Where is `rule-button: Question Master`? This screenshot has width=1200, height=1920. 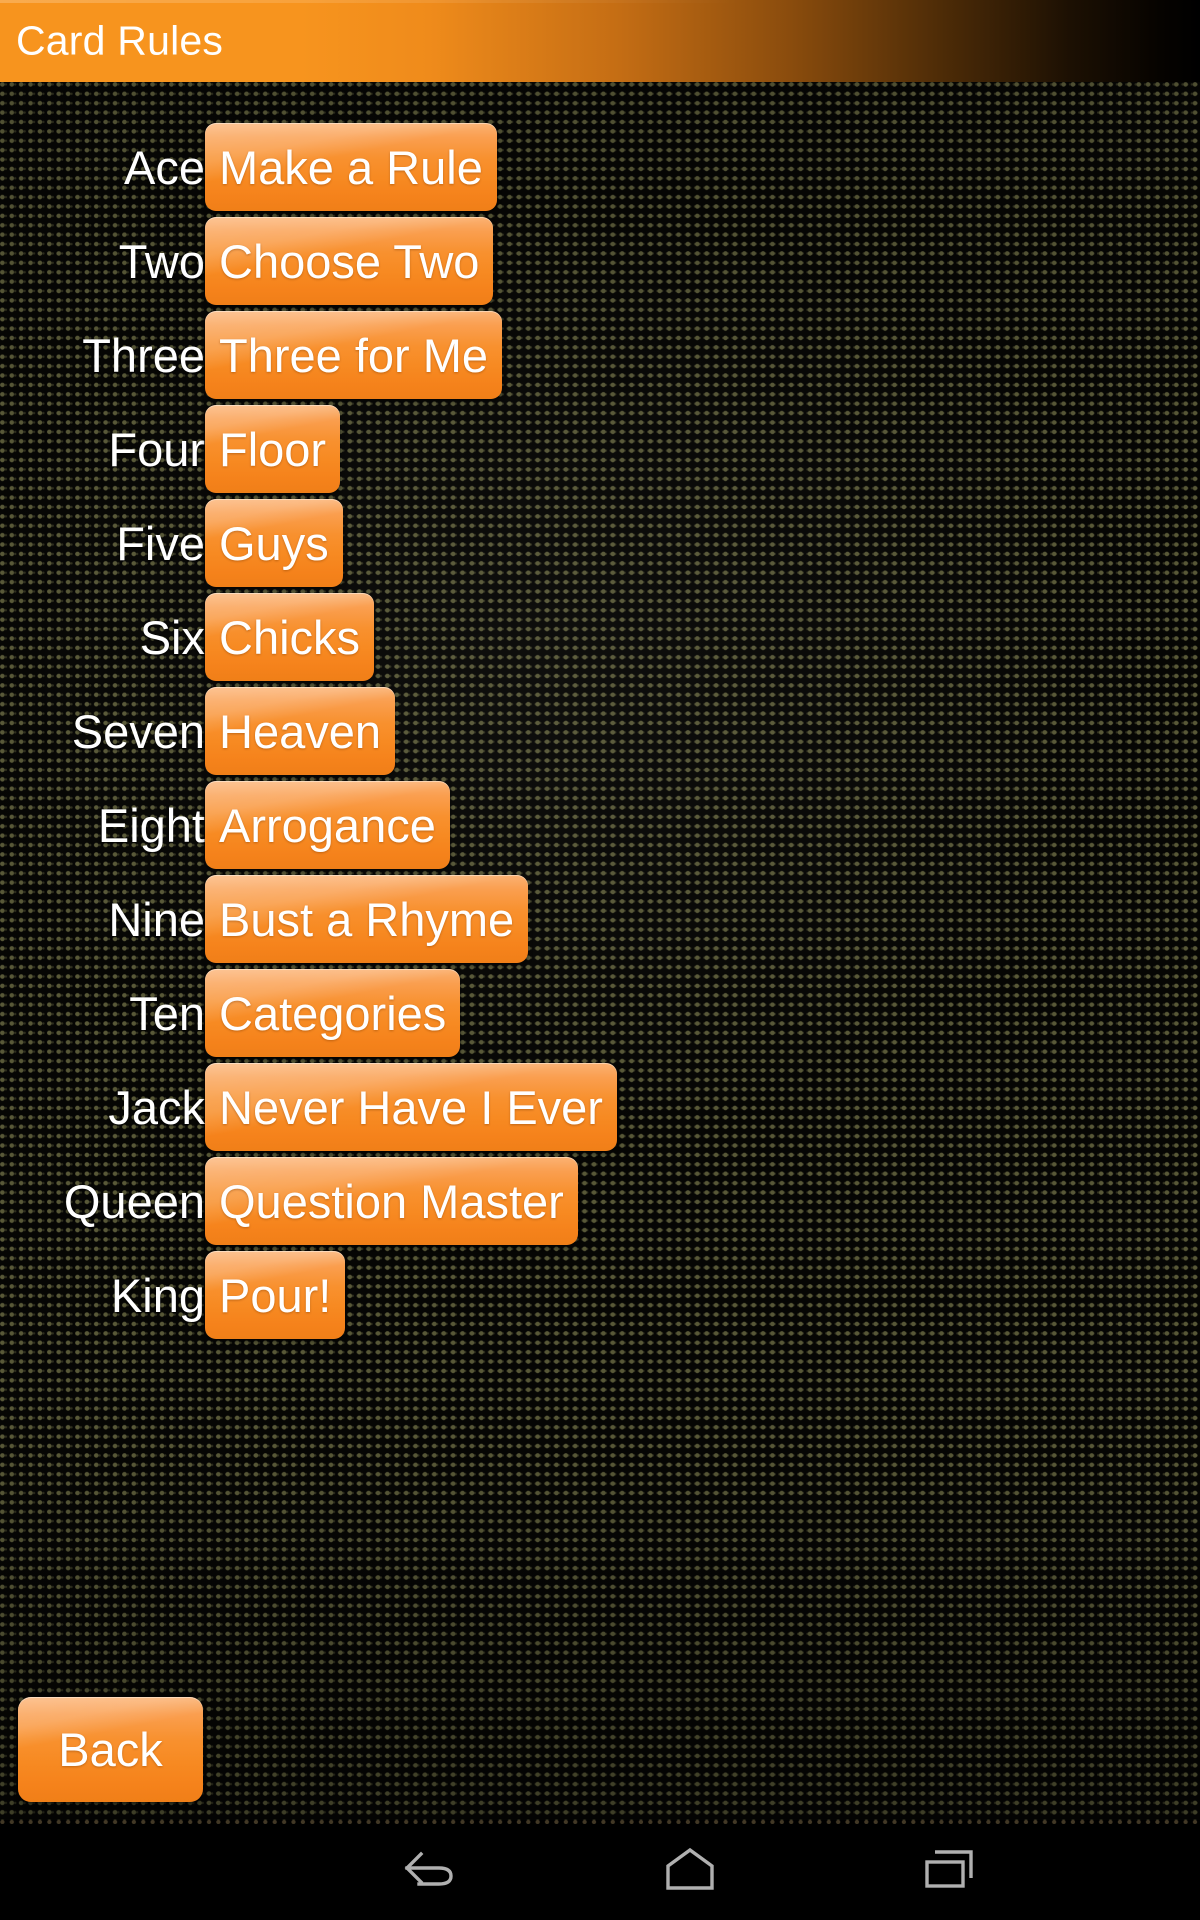 rule-button: Question Master is located at coordinates (391, 1201).